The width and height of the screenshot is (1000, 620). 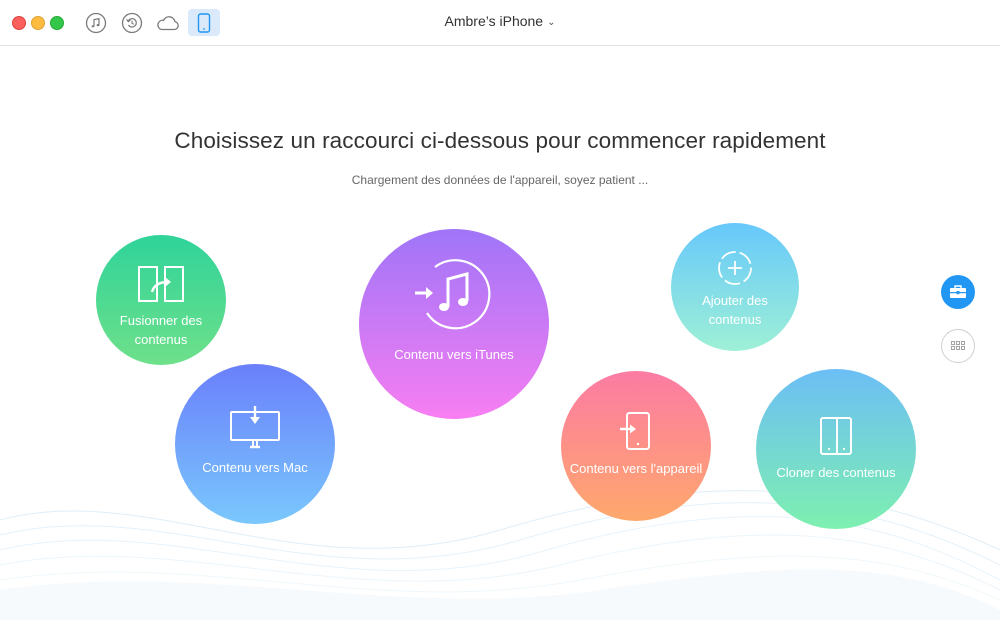 I want to click on cloud-icon, so click(x=168, y=23).